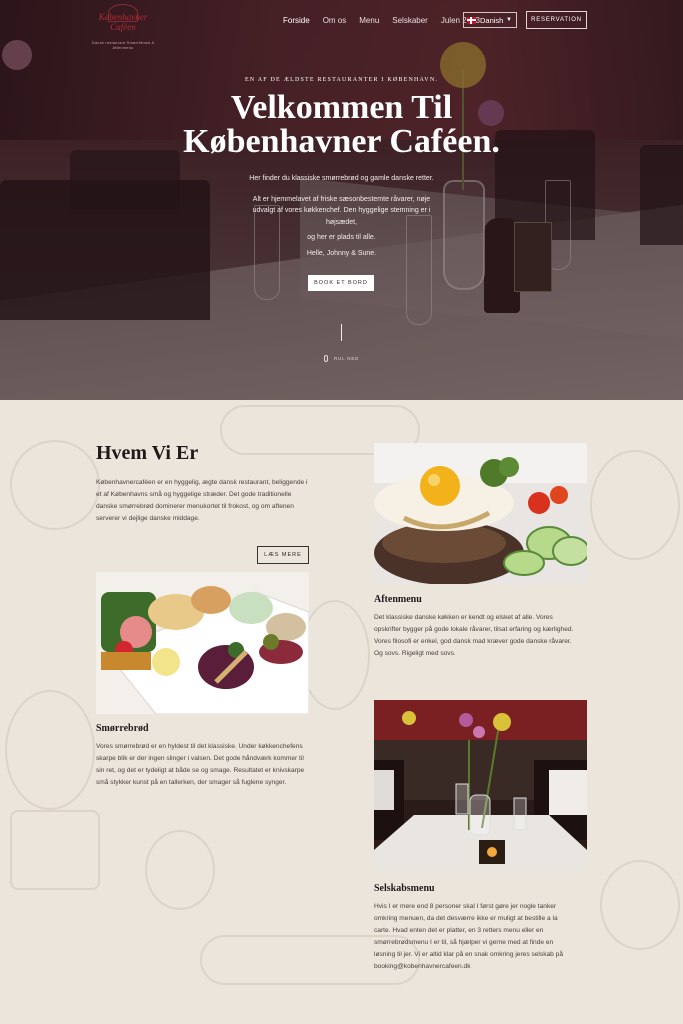  I want to click on selskabsmenu-photo, so click(480, 786).